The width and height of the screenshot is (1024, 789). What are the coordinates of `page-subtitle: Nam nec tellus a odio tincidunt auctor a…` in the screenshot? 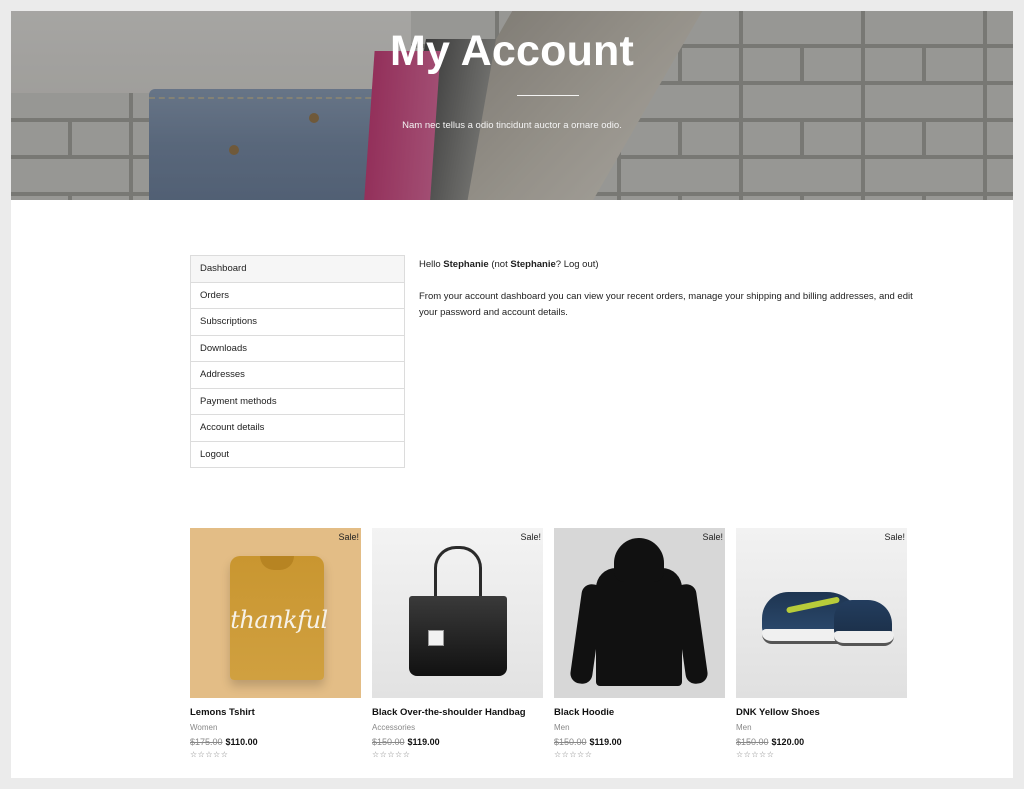 It's located at (512, 125).